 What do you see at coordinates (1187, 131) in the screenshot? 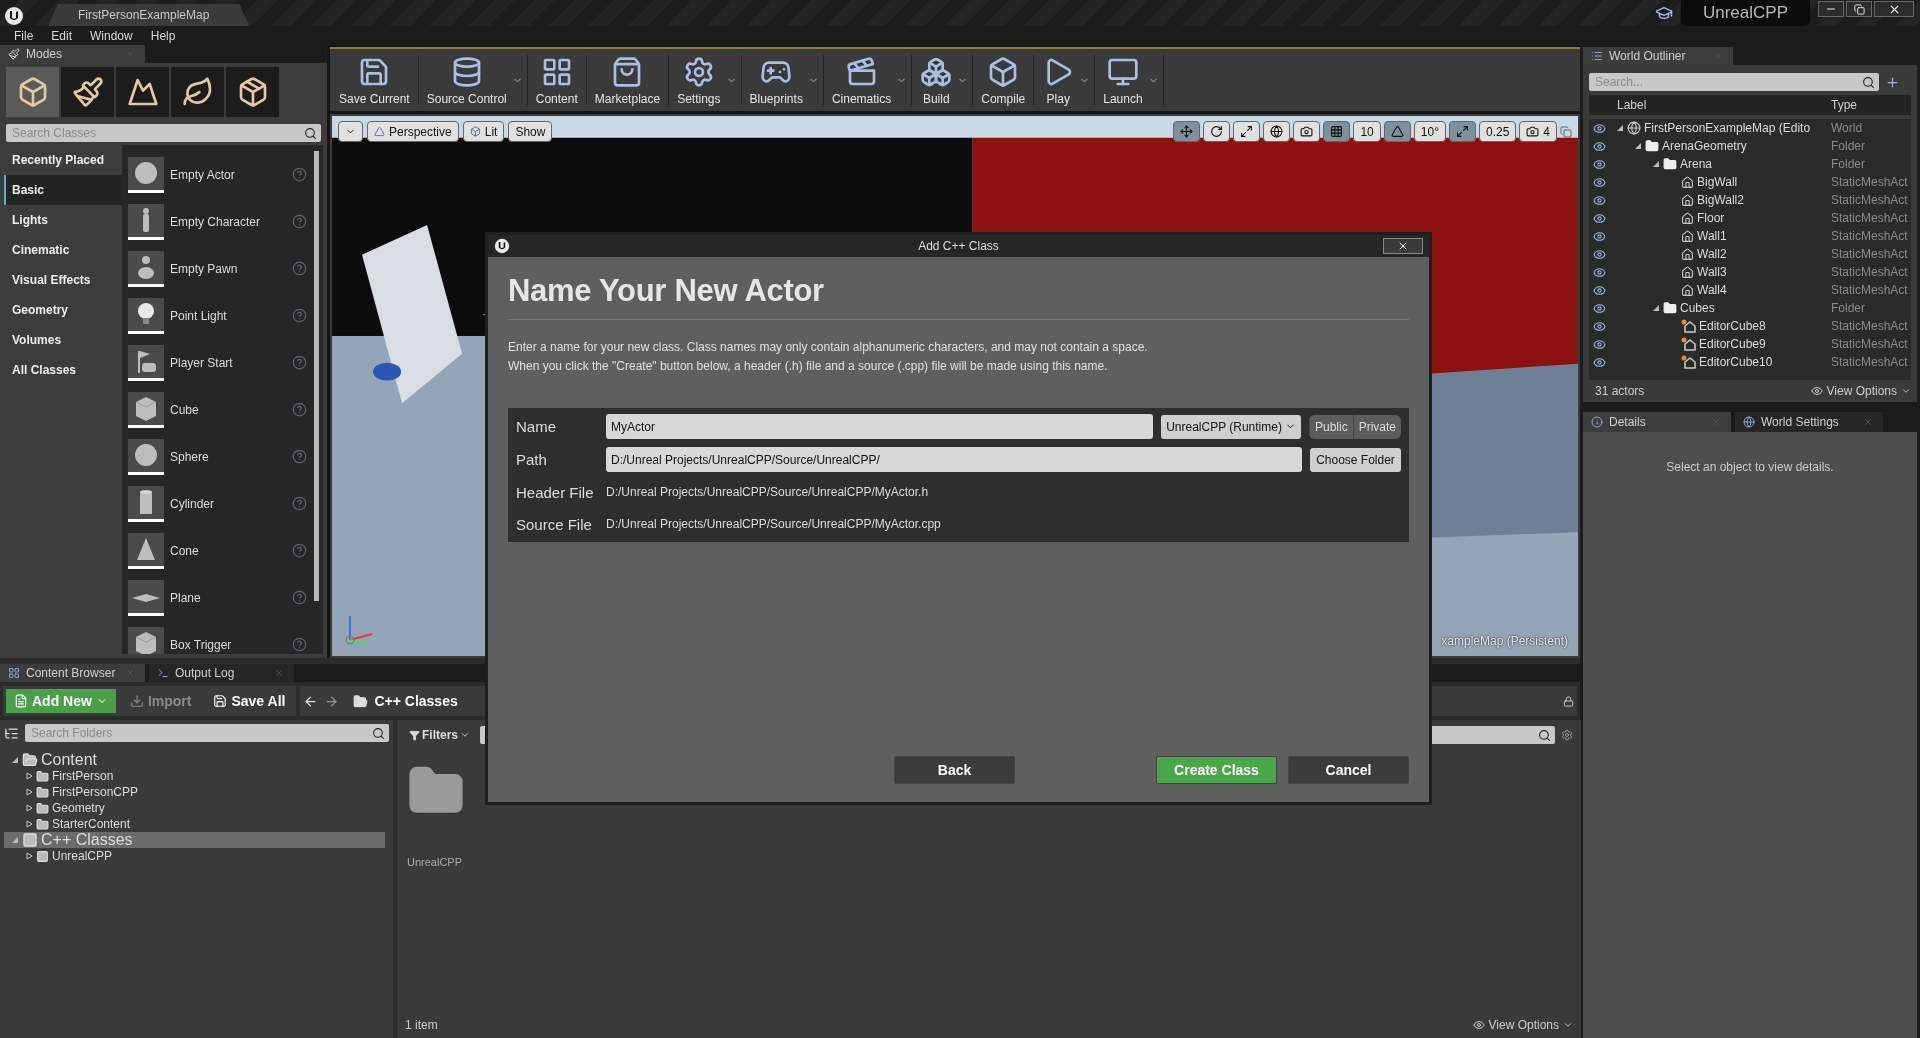
I see `translate-button` at bounding box center [1187, 131].